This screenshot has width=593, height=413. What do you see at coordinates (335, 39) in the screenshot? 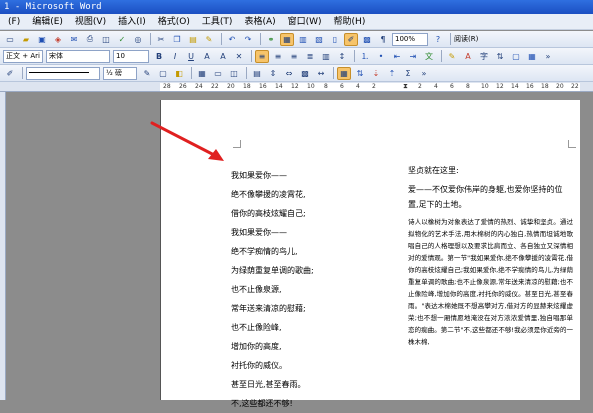
I see `columns-icon: ▯` at bounding box center [335, 39].